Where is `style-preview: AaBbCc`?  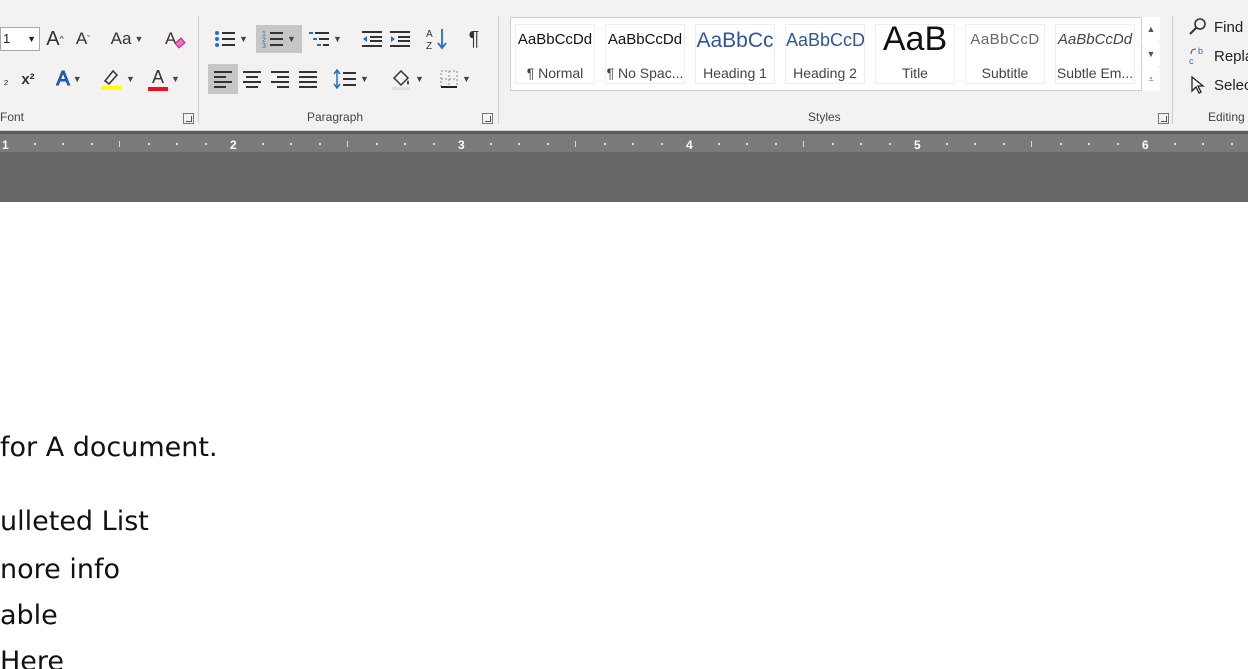 style-preview: AaBbCc is located at coordinates (735, 40).